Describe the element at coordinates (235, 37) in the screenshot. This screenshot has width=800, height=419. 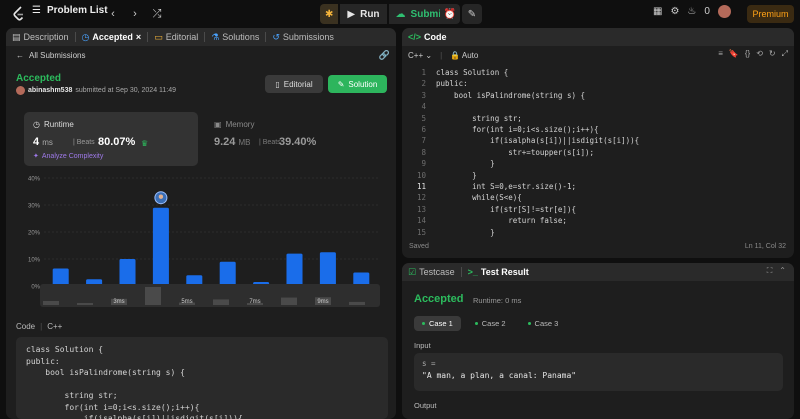
I see `tab-solutions: ⚗ Solutions` at that location.